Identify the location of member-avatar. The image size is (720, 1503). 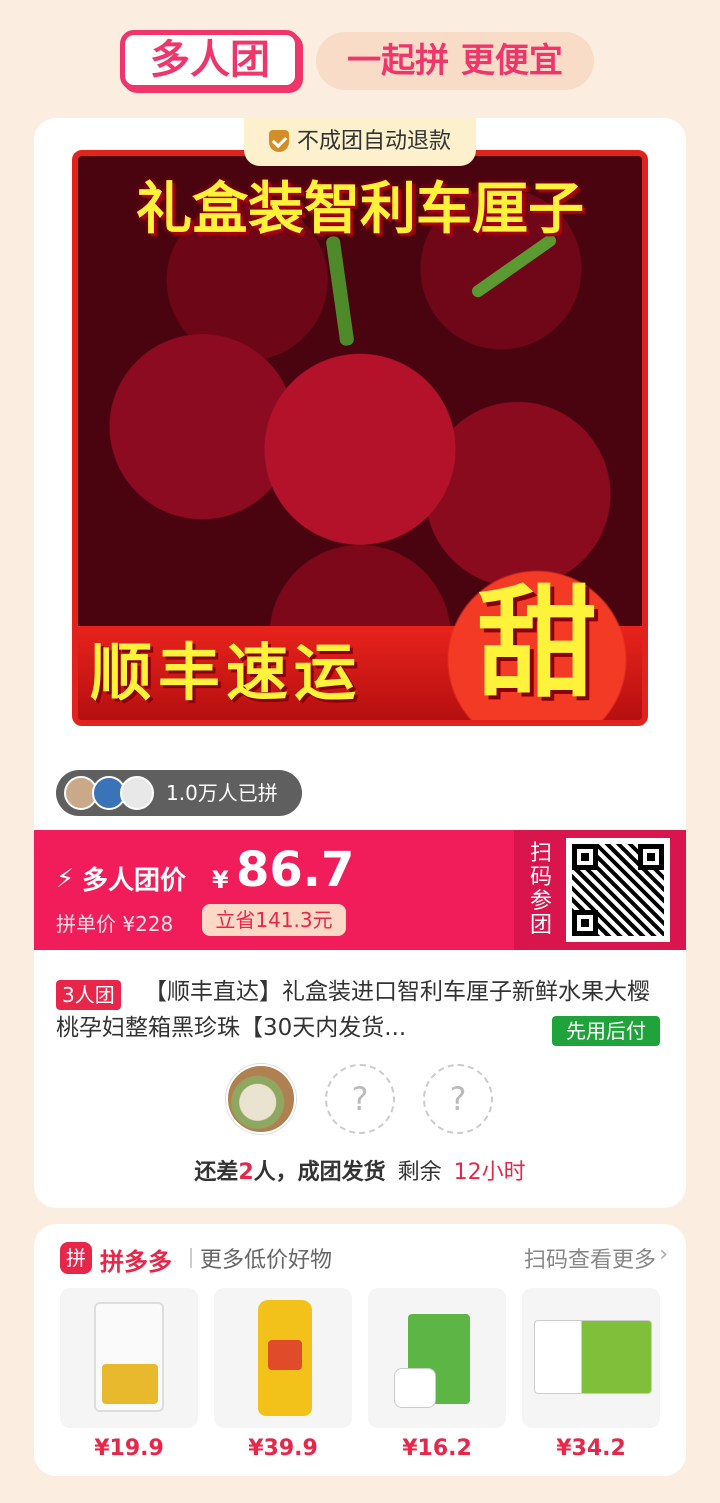
(261, 1099).